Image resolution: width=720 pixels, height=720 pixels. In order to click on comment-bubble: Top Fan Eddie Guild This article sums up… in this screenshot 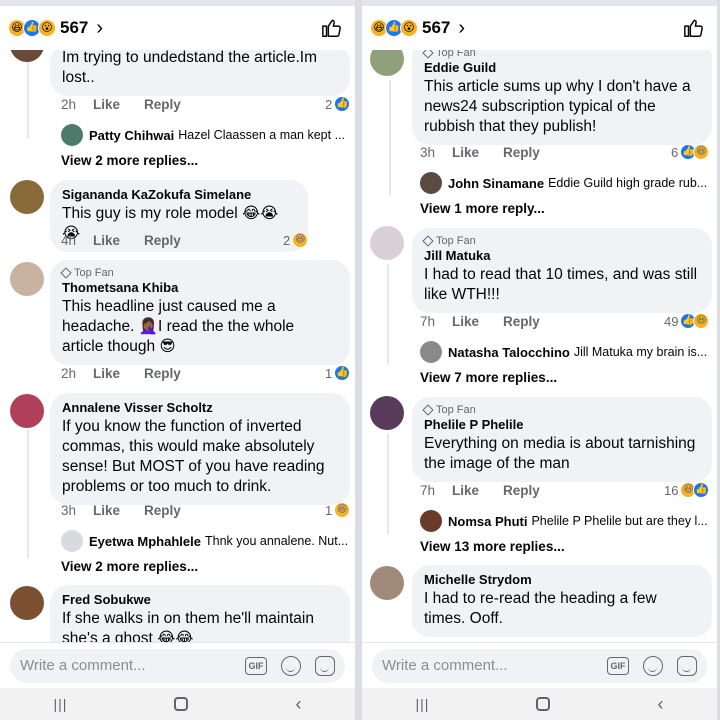, I will do `click(562, 97)`.